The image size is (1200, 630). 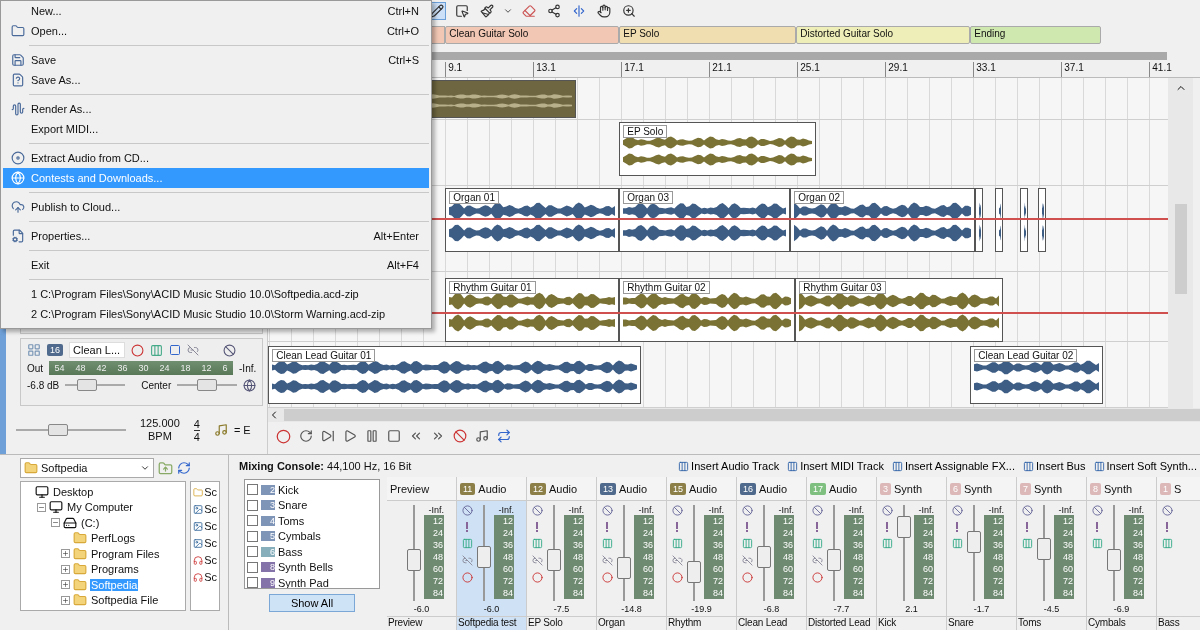 What do you see at coordinates (729, 466) in the screenshot?
I see `insert-button: Insert Audio Track` at bounding box center [729, 466].